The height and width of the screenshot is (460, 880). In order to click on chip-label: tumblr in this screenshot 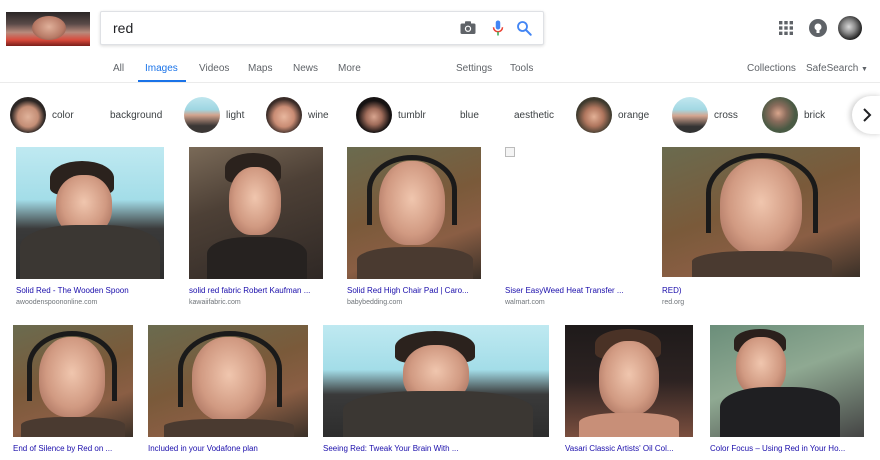, I will do `click(412, 115)`.